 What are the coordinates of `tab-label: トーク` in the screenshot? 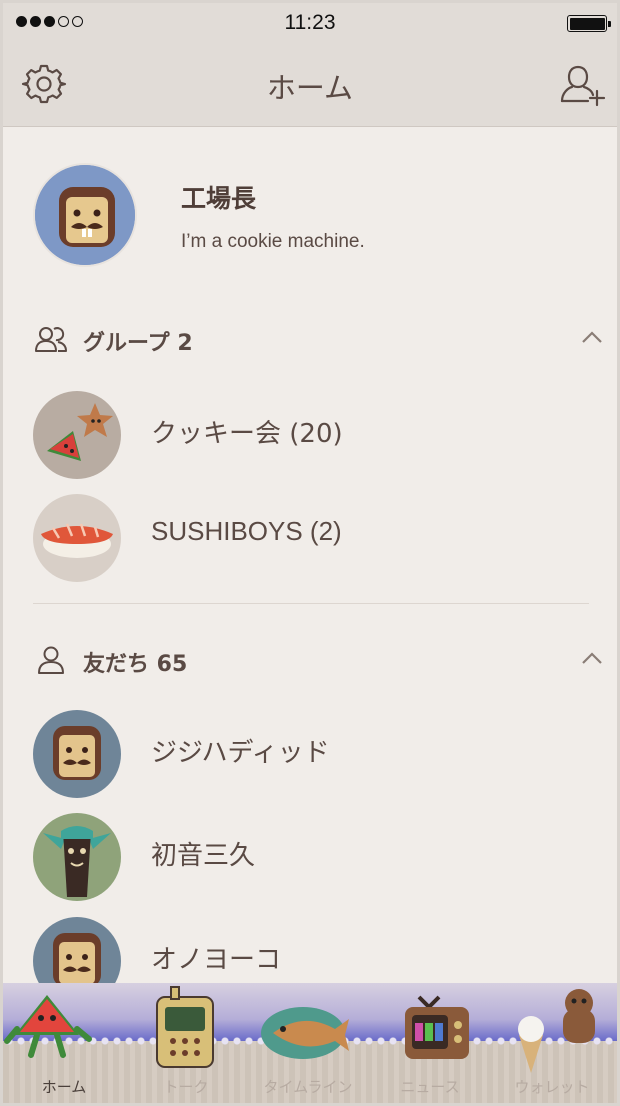 It's located at (186, 1087).